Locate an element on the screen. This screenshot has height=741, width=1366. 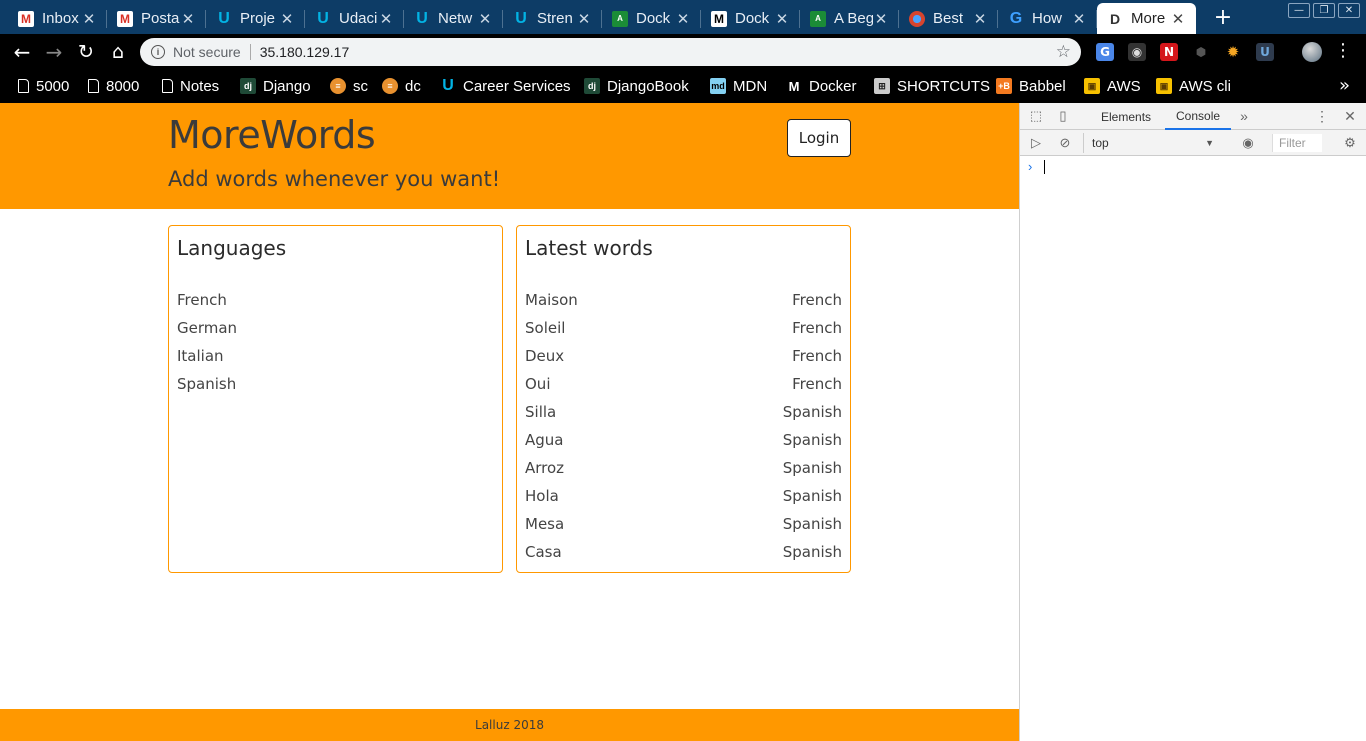
site-title: MoreWords is located at coordinates (272, 135).